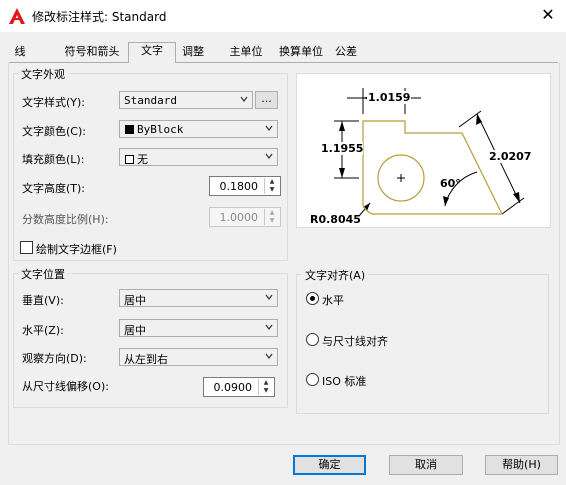 The width and height of the screenshot is (566, 485). Describe the element at coordinates (346, 52) in the screenshot. I see `tab-tolerances: 公差` at that location.